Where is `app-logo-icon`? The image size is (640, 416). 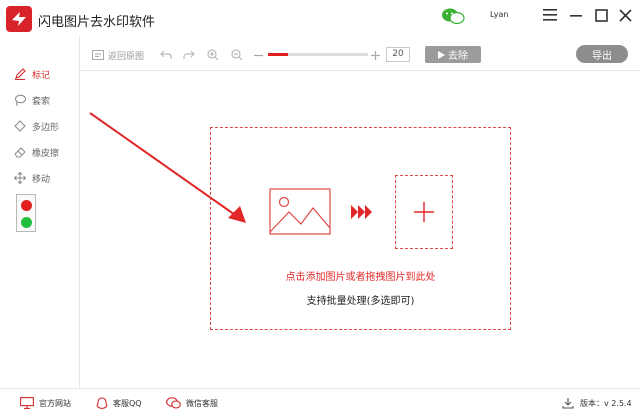
app-logo-icon is located at coordinates (19, 19).